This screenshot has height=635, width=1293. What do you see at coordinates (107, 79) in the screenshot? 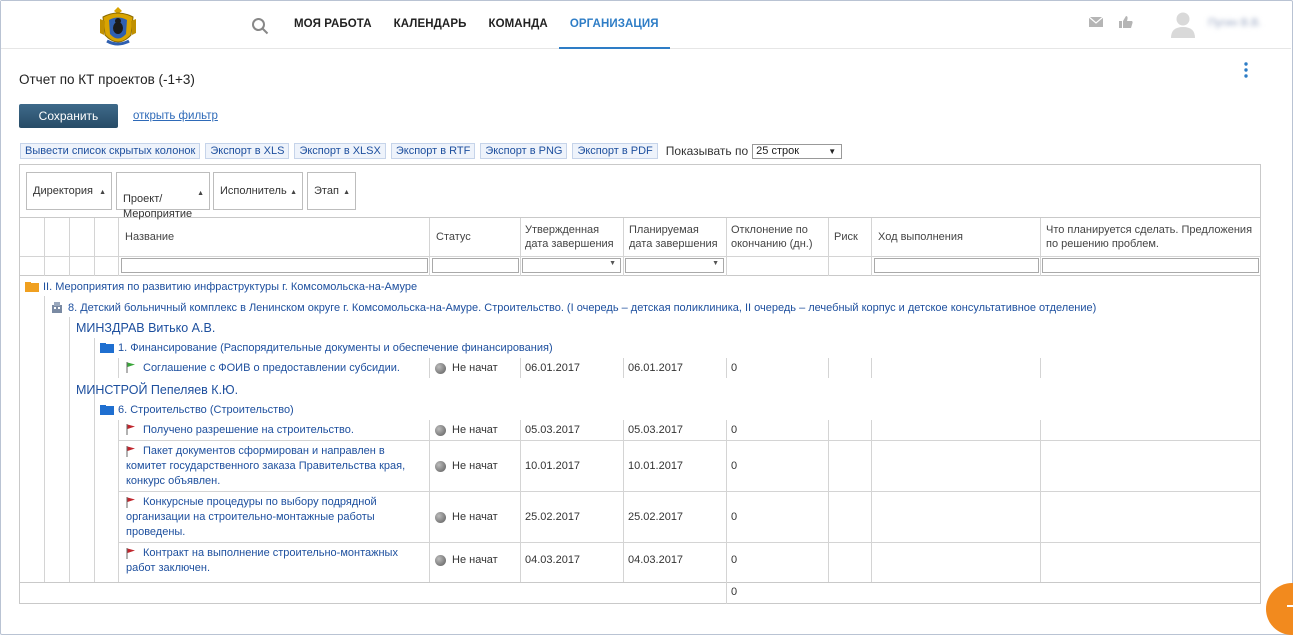
I see `page-title: Отчет по КТ проектов (-1+3)` at bounding box center [107, 79].